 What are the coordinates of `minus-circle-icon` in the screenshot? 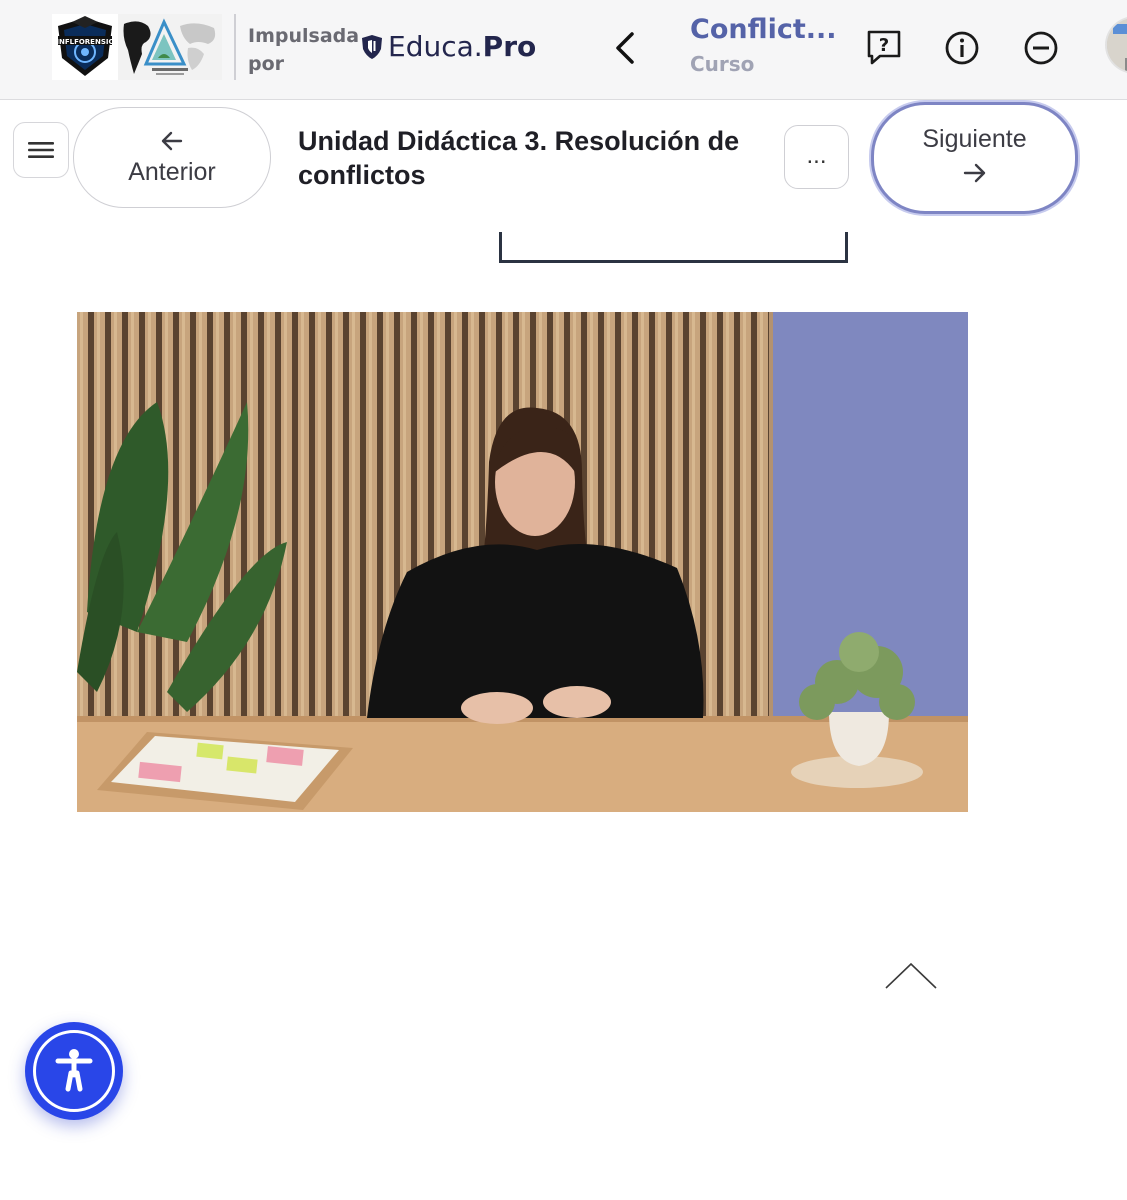 It's located at (1041, 48).